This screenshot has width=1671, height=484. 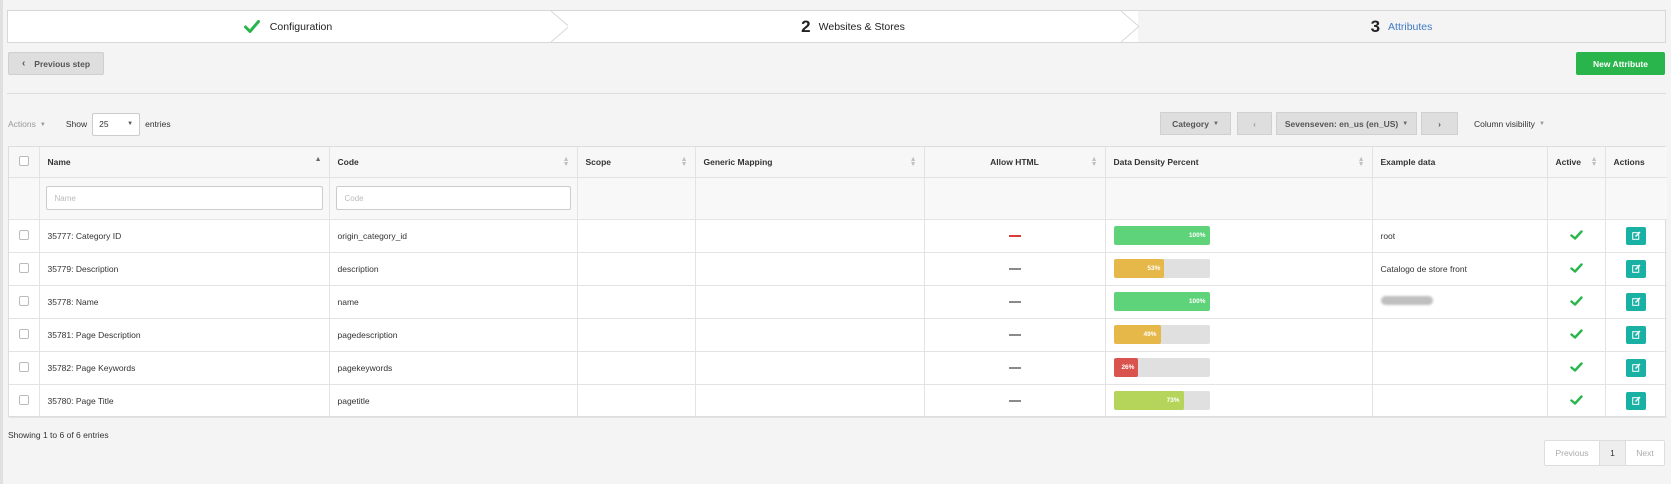 I want to click on wizard-step-websites-stores: 2 Websites & Stores, so click(x=853, y=26).